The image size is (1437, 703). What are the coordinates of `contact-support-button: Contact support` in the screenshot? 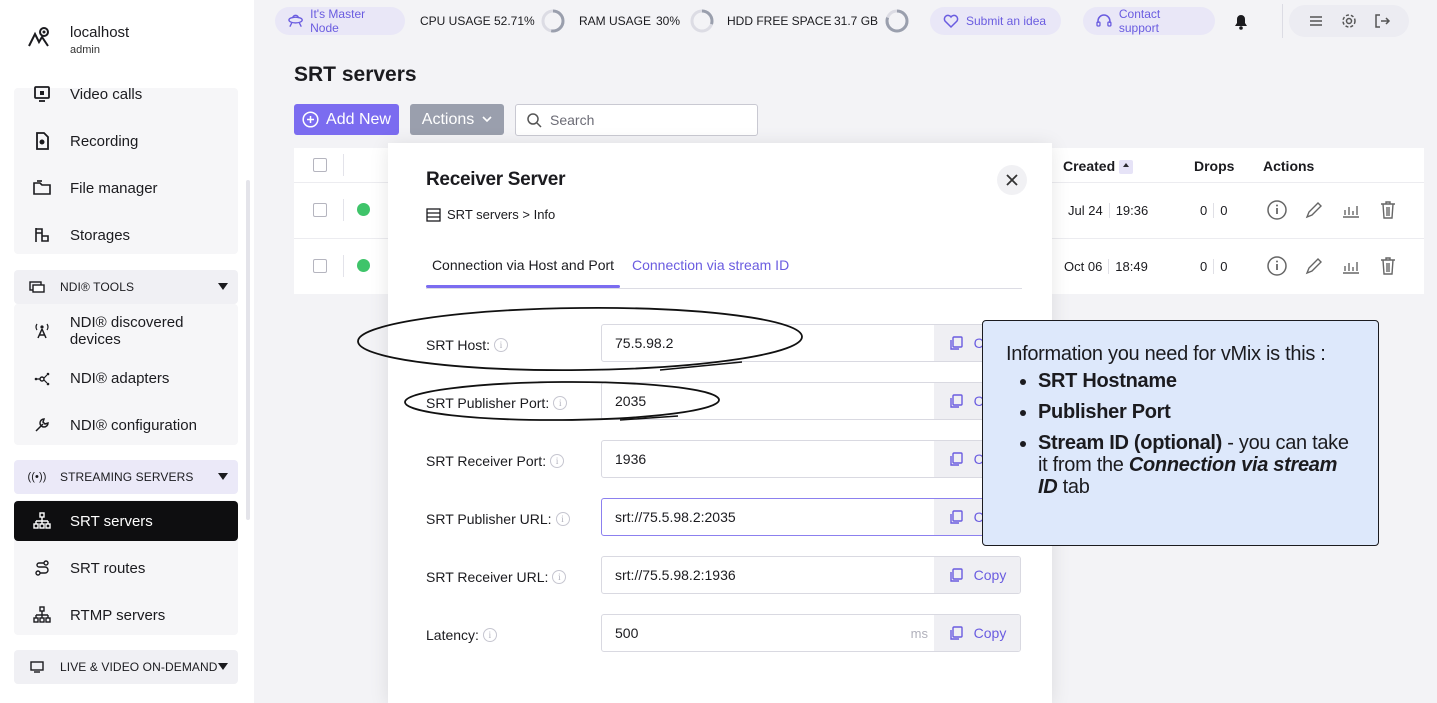 It's located at (1149, 21).